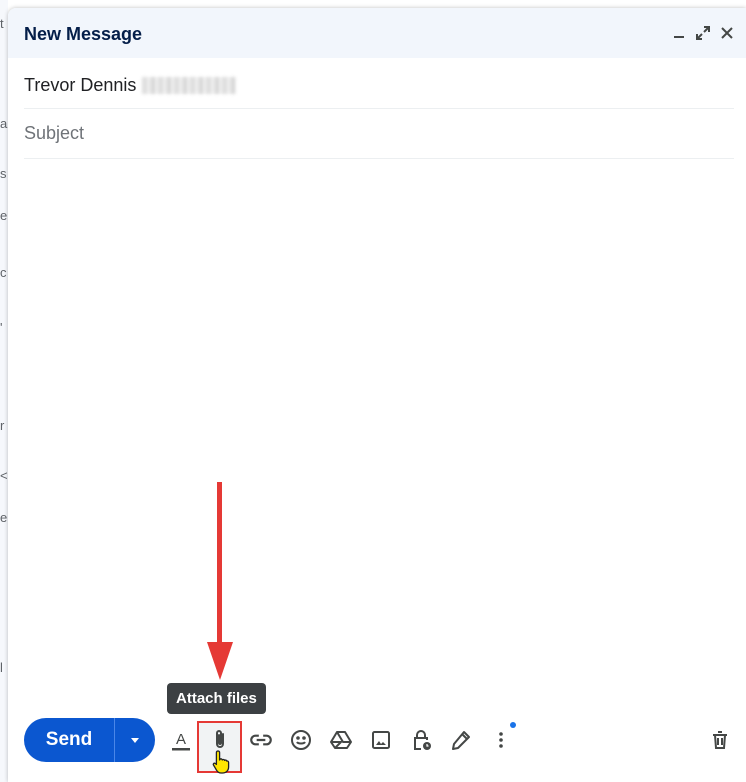 This screenshot has width=746, height=782. Describe the element at coordinates (1, 327) in the screenshot. I see `background-text: '` at that location.